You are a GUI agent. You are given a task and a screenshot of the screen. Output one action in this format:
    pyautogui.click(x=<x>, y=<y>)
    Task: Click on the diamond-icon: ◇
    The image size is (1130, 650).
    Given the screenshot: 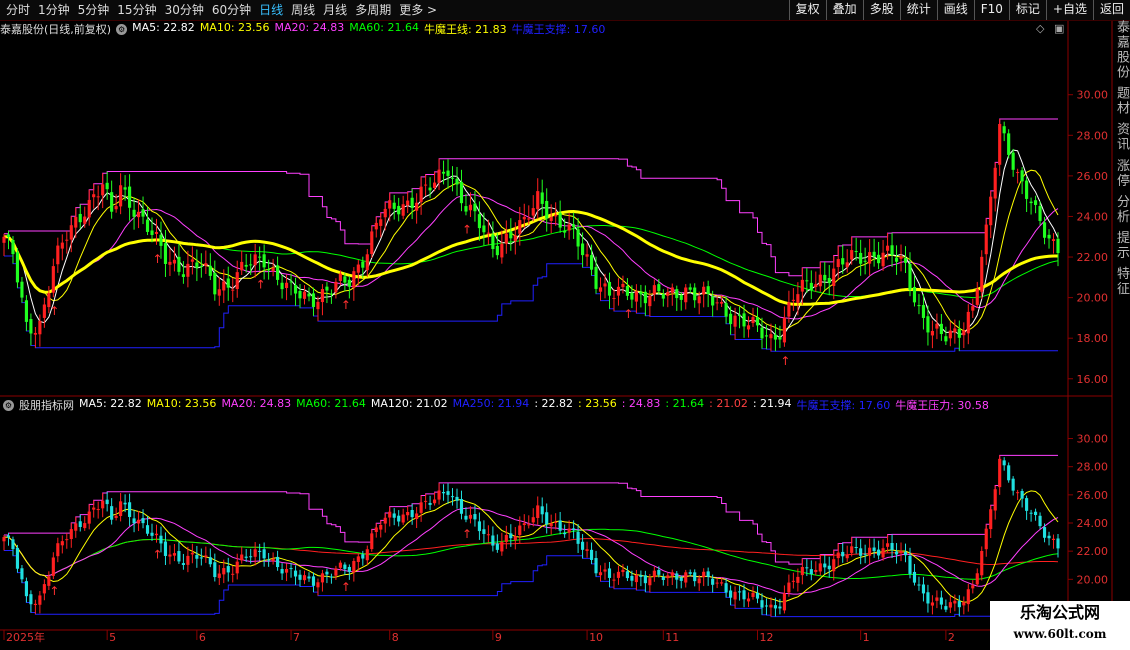 What is the action you would take?
    pyautogui.click(x=1040, y=28)
    